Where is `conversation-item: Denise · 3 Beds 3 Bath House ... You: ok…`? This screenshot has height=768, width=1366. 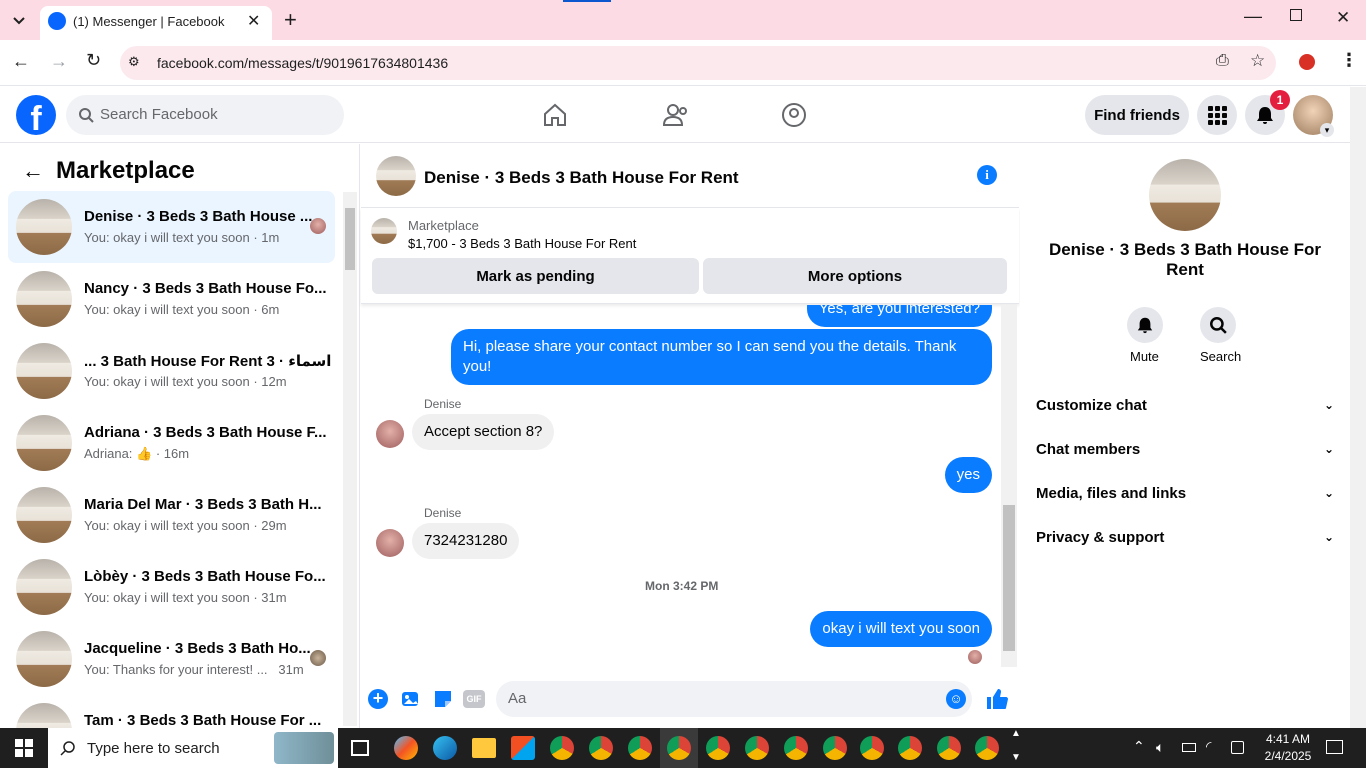
conversation-item: Denise · 3 Beds 3 Bath House ... You: ok… is located at coordinates (171, 227).